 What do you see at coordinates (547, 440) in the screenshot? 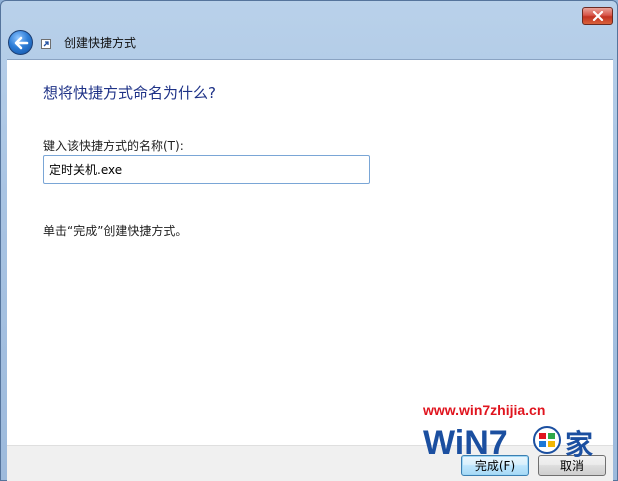
I see `windows-flag-icon` at bounding box center [547, 440].